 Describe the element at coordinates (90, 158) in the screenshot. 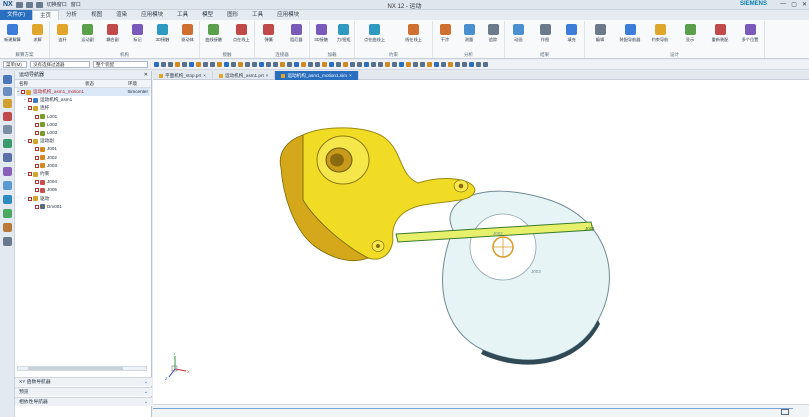

I see `tree-row: J002` at that location.